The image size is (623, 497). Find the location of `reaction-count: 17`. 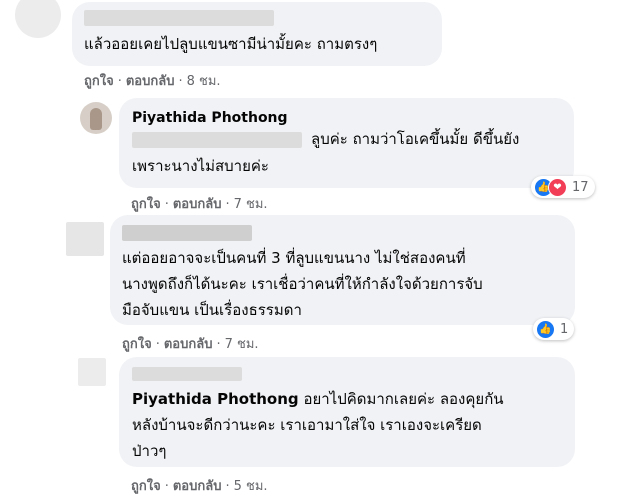

reaction-count: 17 is located at coordinates (580, 187).